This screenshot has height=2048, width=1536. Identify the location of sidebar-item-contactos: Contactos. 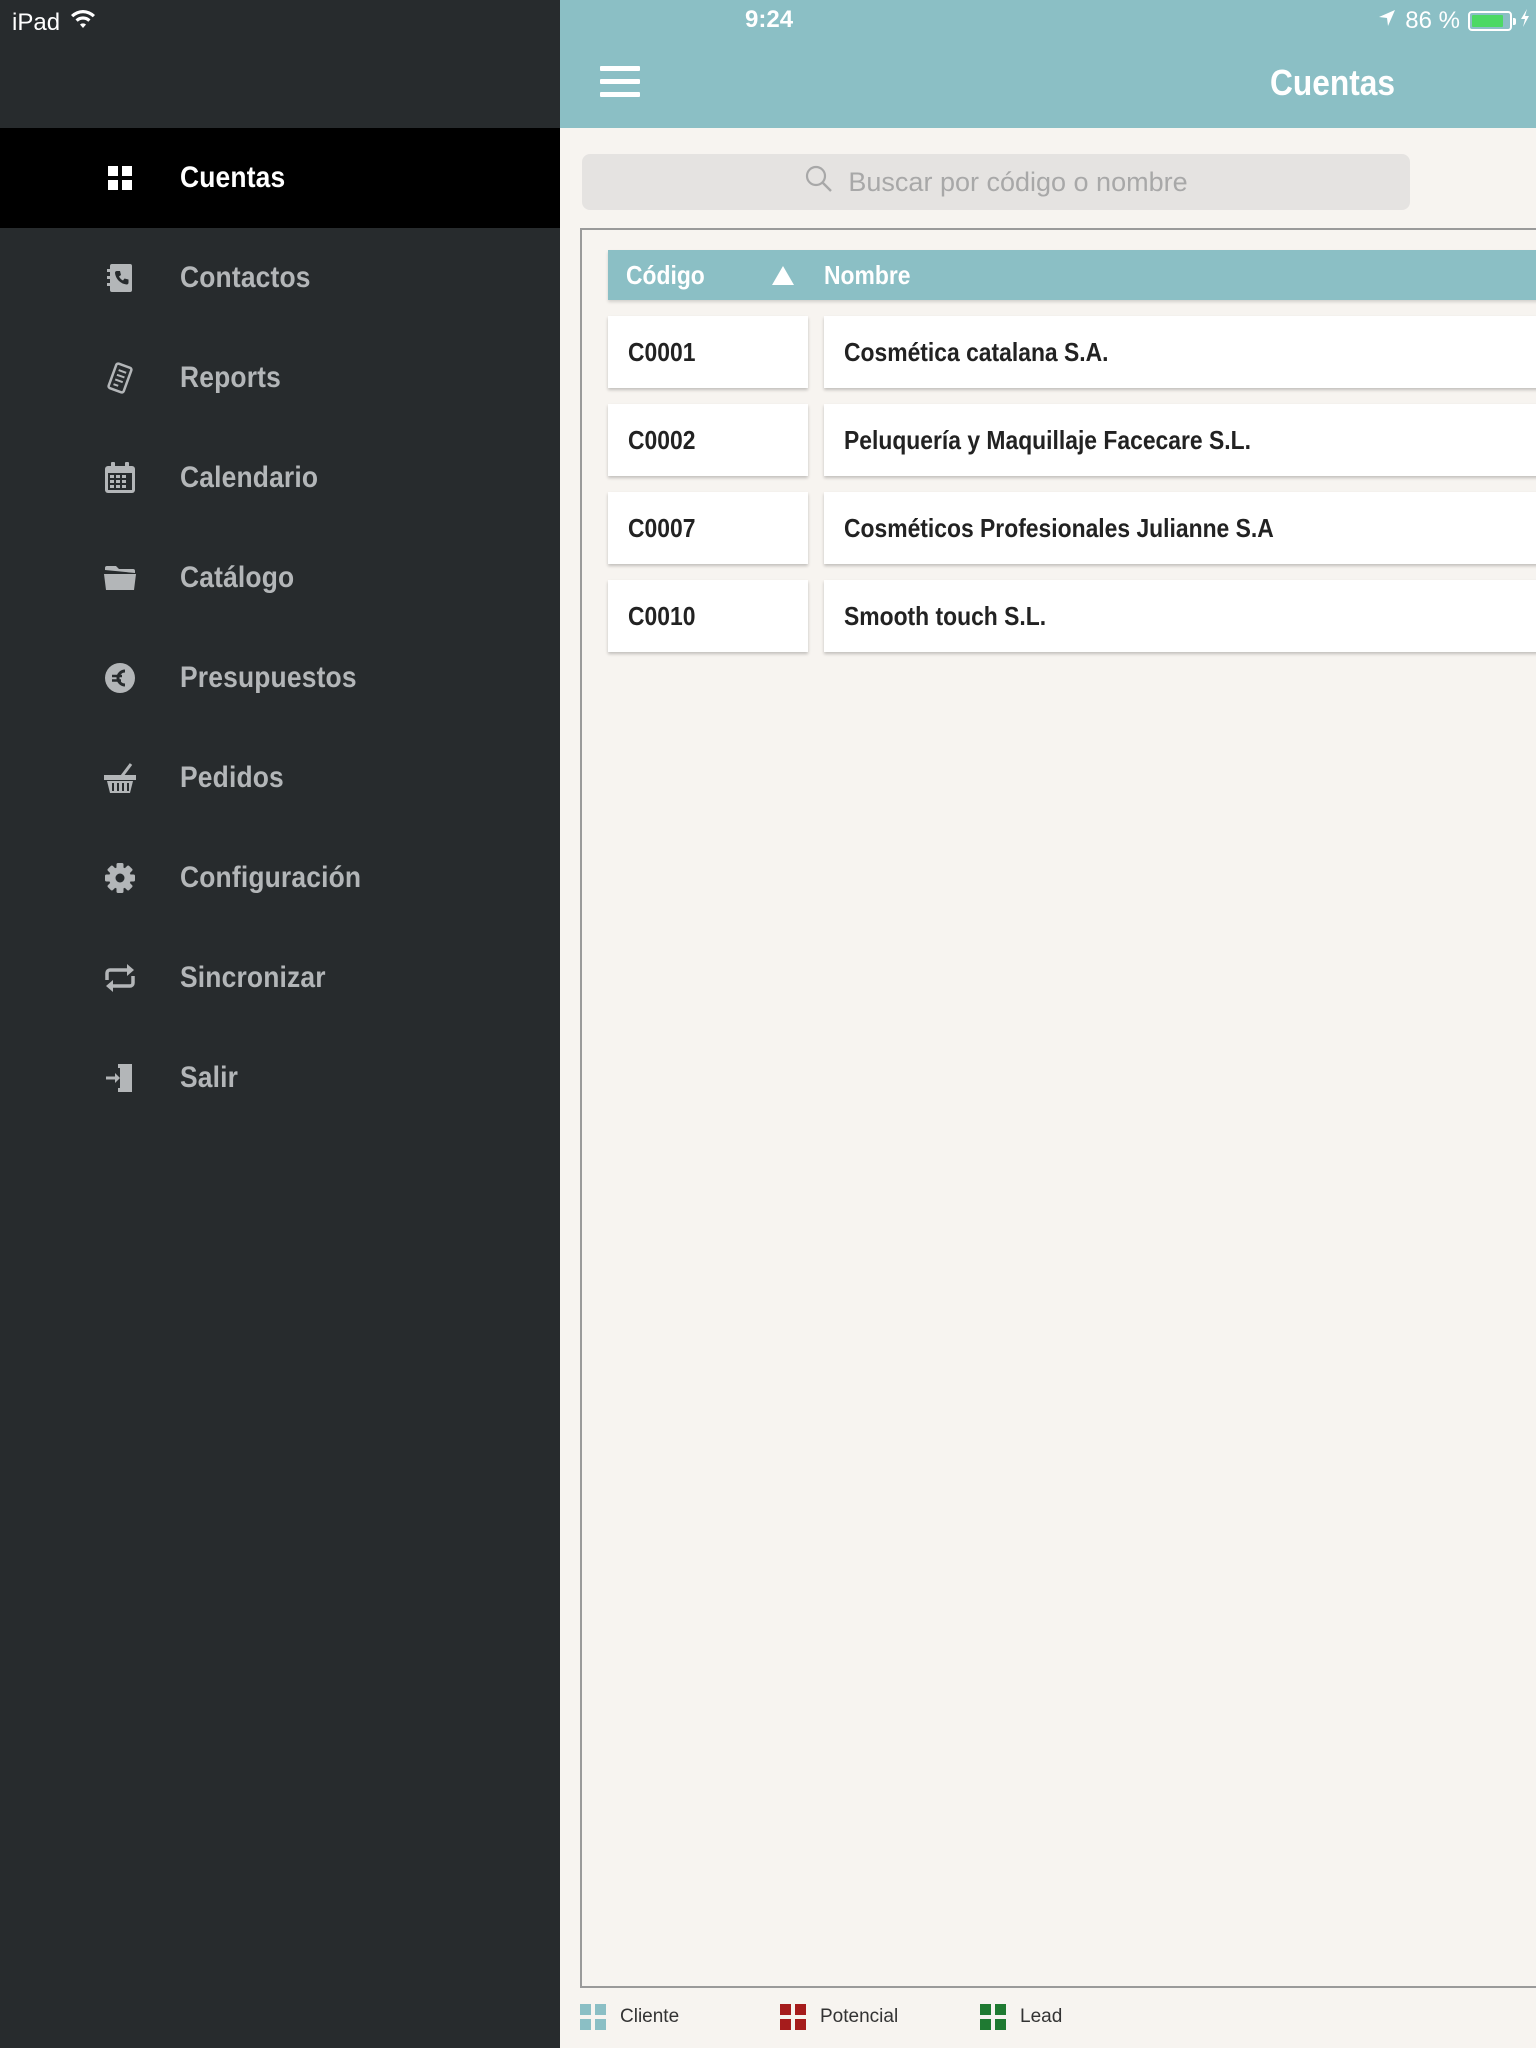
(280, 278).